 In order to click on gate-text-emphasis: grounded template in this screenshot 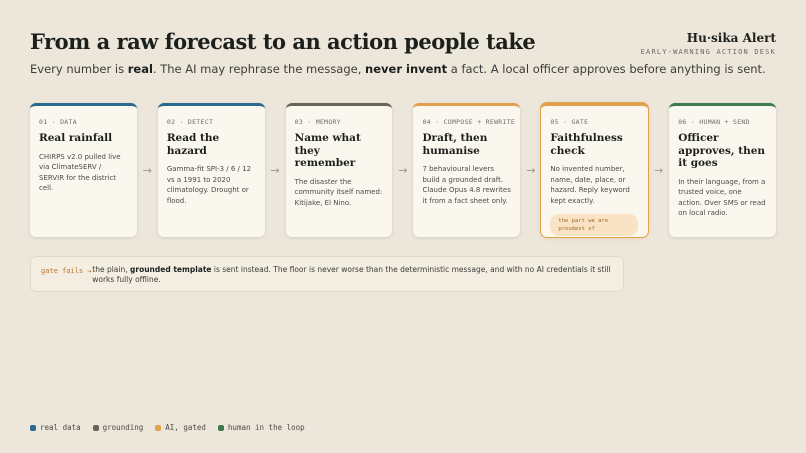, I will do `click(171, 269)`.